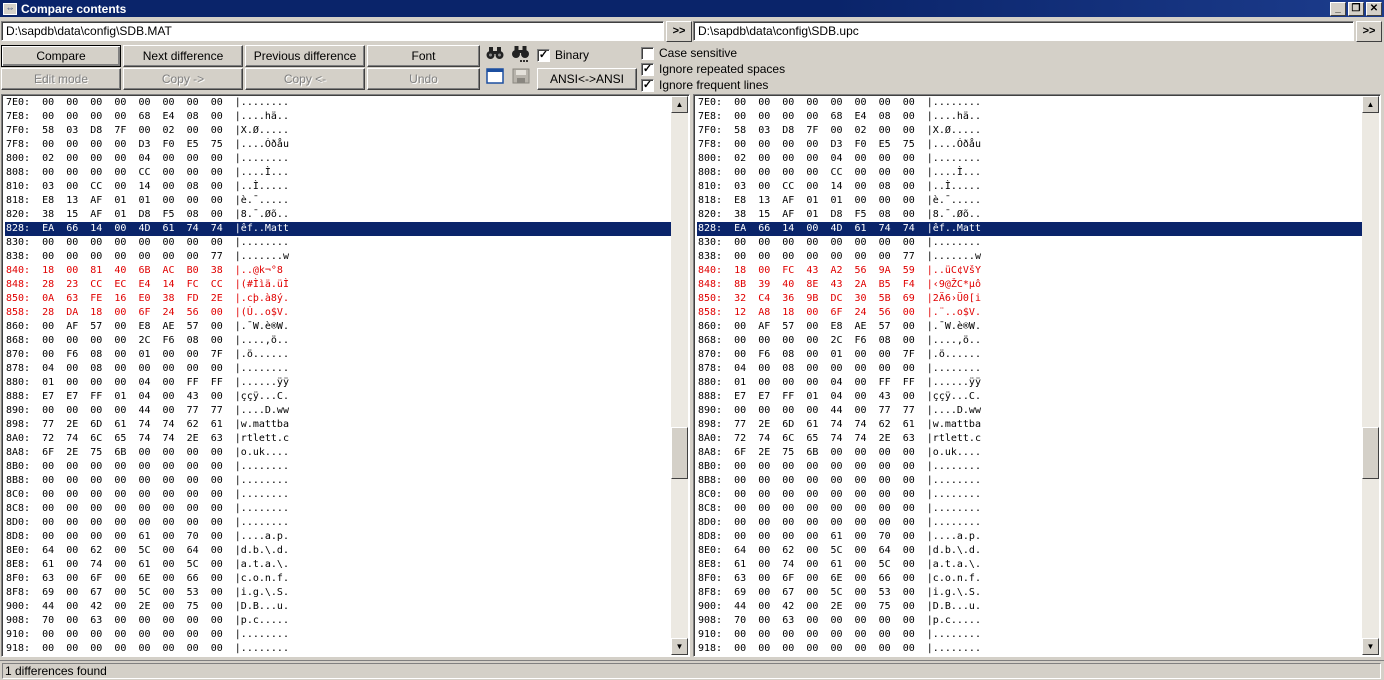 Image resolution: width=1384 pixels, height=680 pixels. What do you see at coordinates (1356, 8) in the screenshot?
I see `restore-button: ❐` at bounding box center [1356, 8].